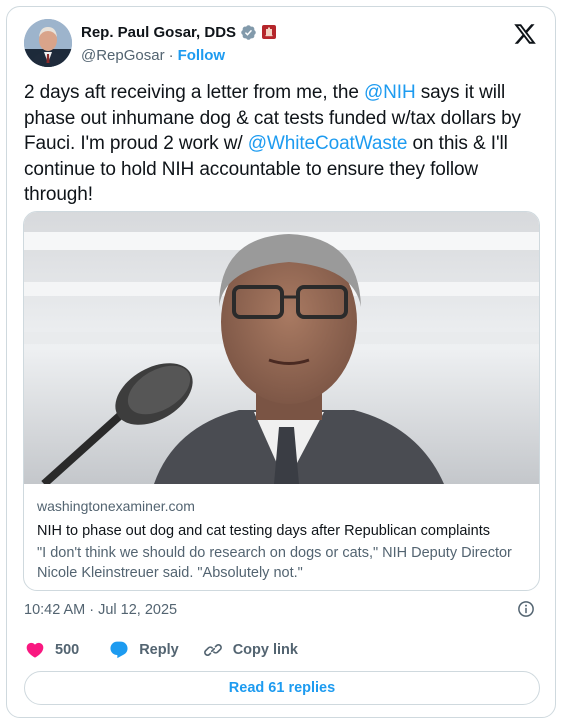 This screenshot has height=724, width=562. Describe the element at coordinates (116, 506) in the screenshot. I see `link-domain: washingtonexaminer.com` at that location.